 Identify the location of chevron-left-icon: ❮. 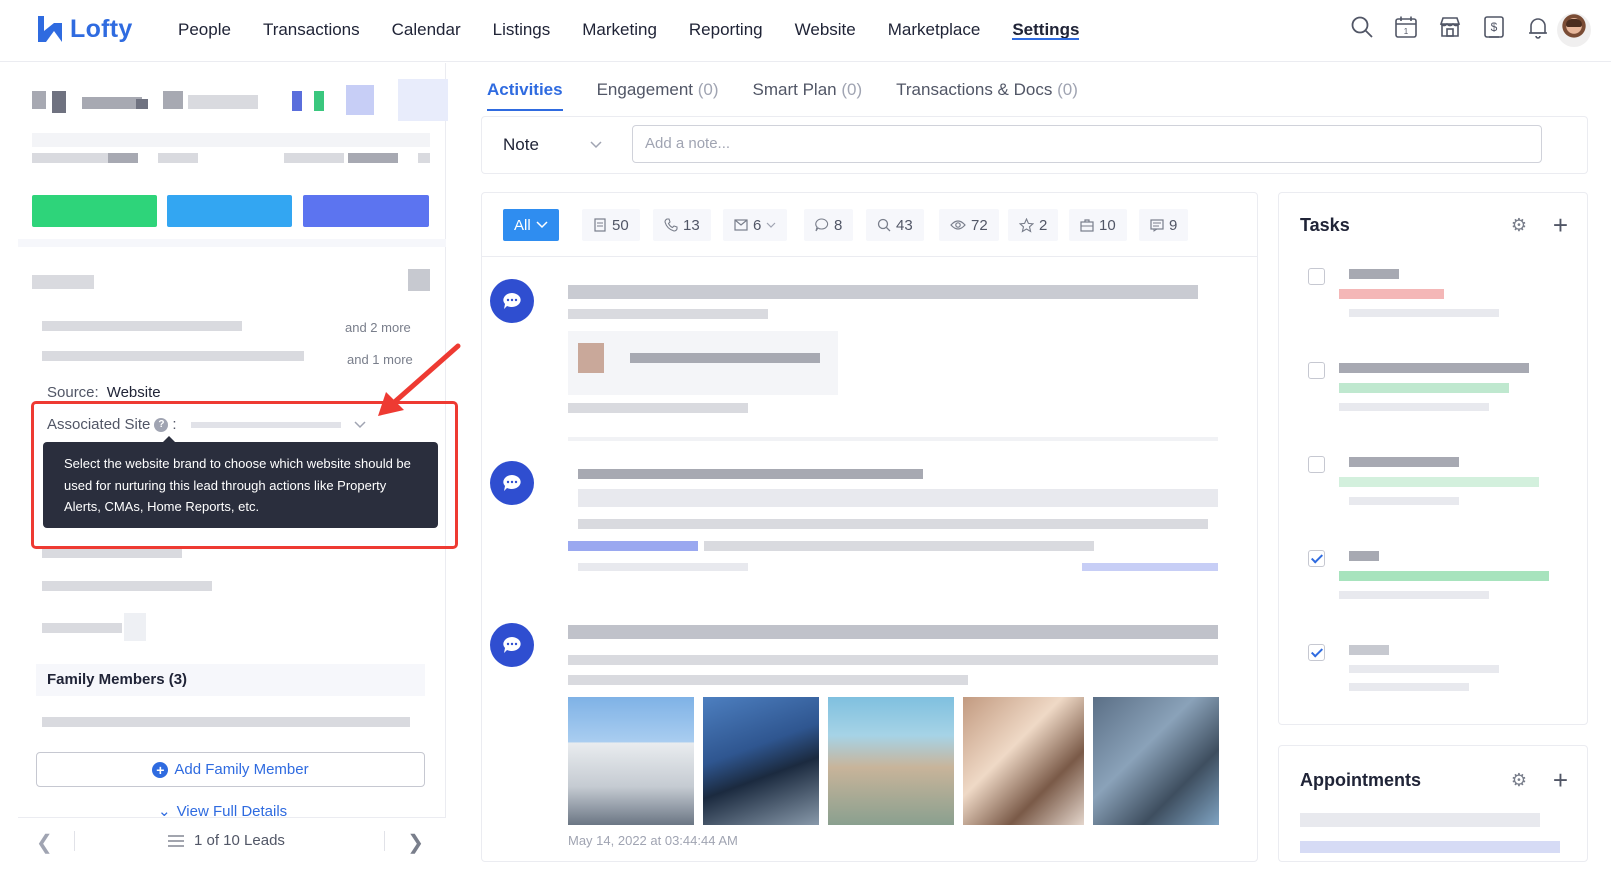
(44, 842).